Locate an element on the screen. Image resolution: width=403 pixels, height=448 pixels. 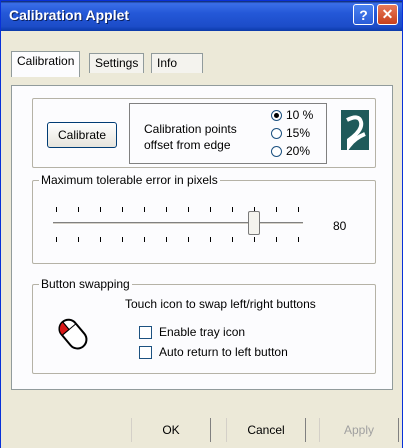
error-group-title: Maximum tolerable error in pixels is located at coordinates (129, 180).